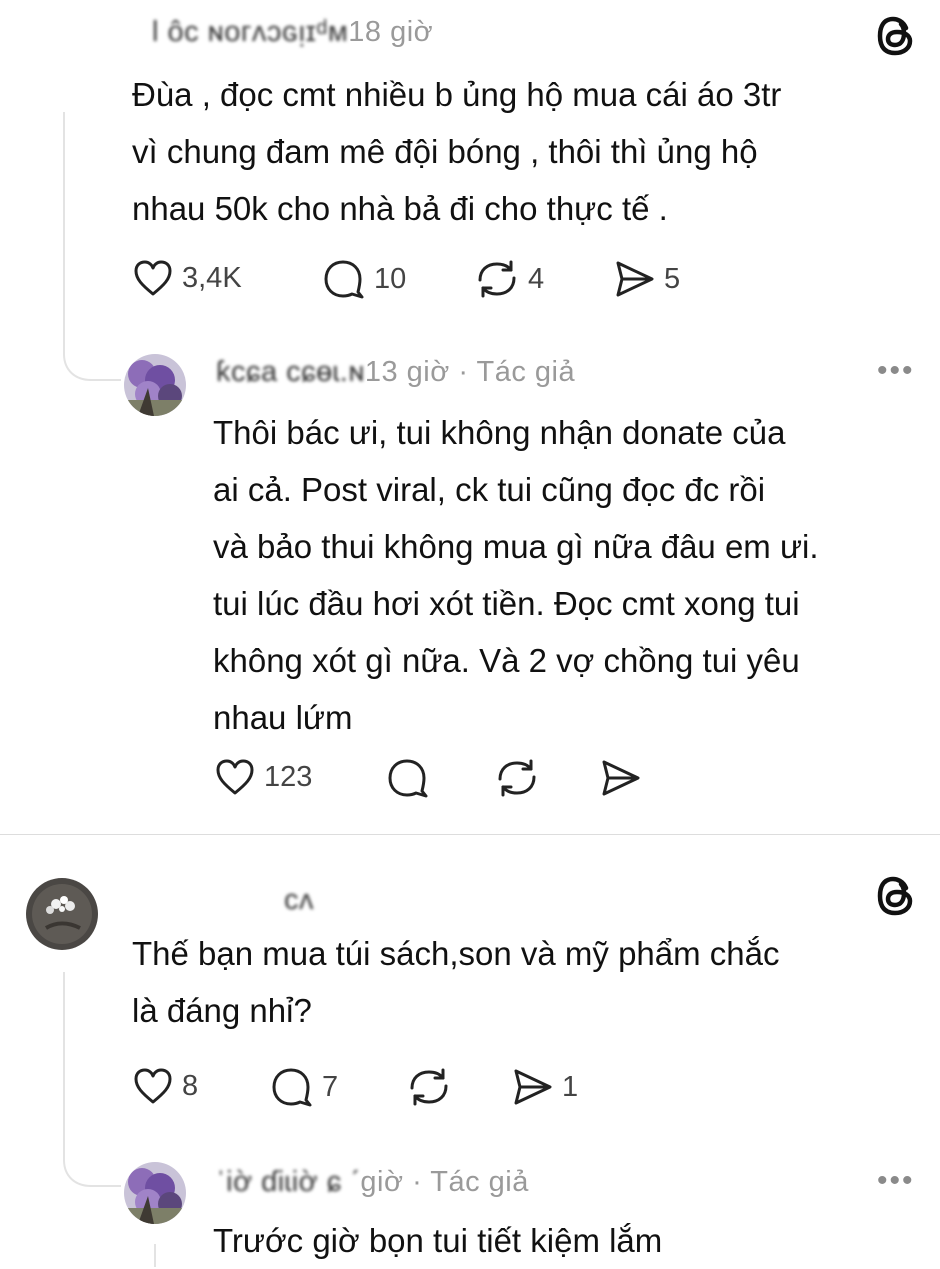 The height and width of the screenshot is (1269, 940). Describe the element at coordinates (212, 277) in the screenshot. I see `like-count: 3,4K` at that location.